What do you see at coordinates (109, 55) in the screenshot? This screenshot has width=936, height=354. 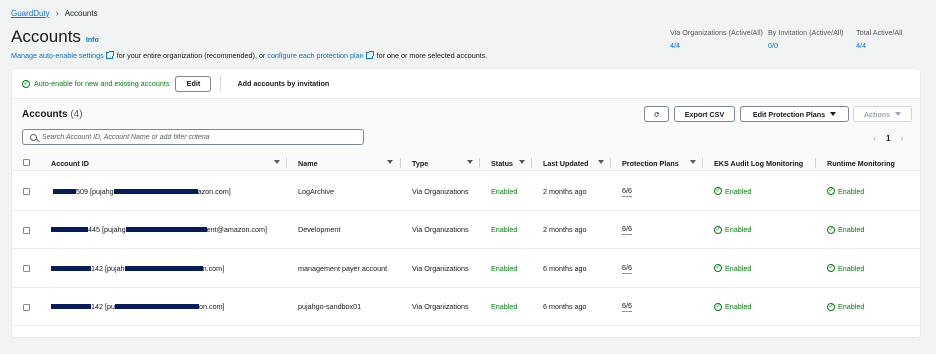 I see `external-link-icon` at bounding box center [109, 55].